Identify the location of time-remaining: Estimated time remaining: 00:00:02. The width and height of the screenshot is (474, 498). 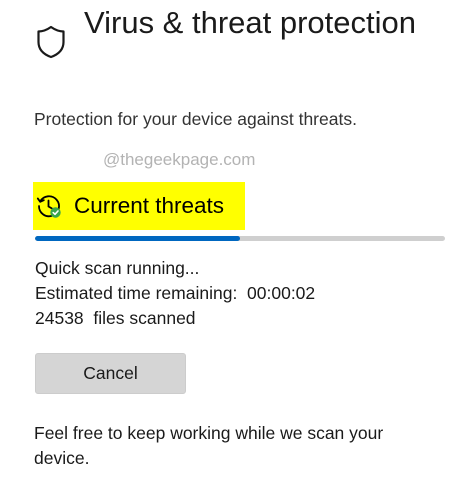
(175, 293).